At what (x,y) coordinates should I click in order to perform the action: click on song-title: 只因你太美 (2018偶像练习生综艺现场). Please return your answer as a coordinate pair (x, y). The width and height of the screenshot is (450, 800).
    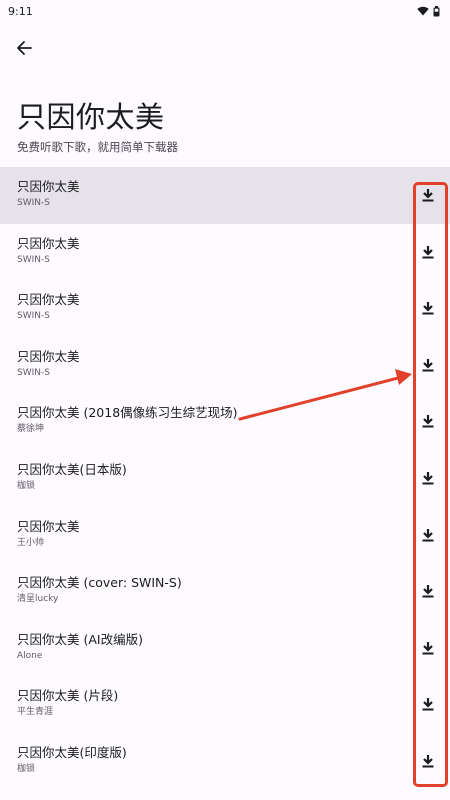
    Looking at the image, I should click on (127, 413).